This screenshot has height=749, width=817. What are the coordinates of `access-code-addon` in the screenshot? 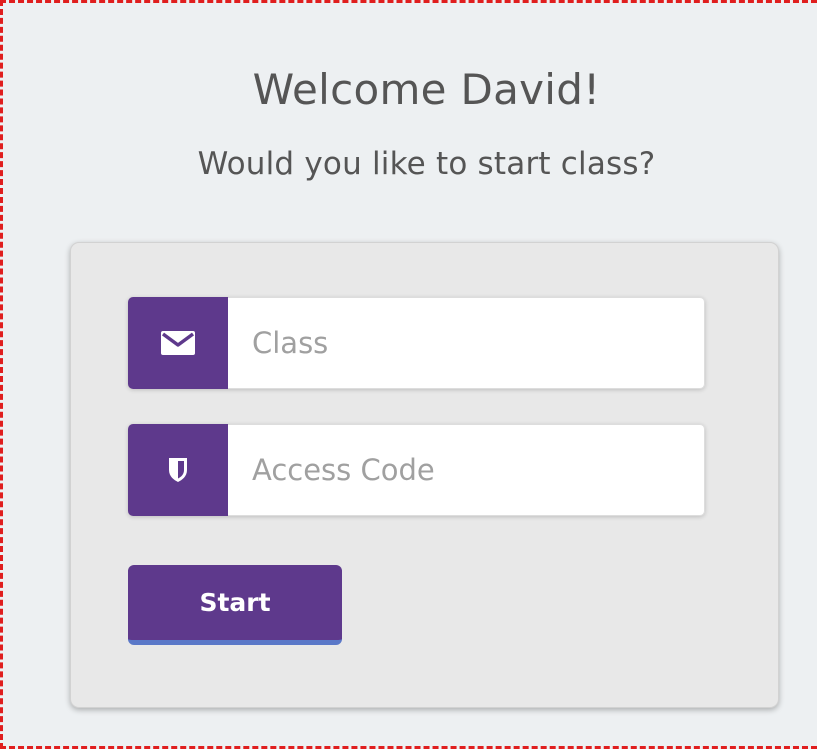 It's located at (178, 470).